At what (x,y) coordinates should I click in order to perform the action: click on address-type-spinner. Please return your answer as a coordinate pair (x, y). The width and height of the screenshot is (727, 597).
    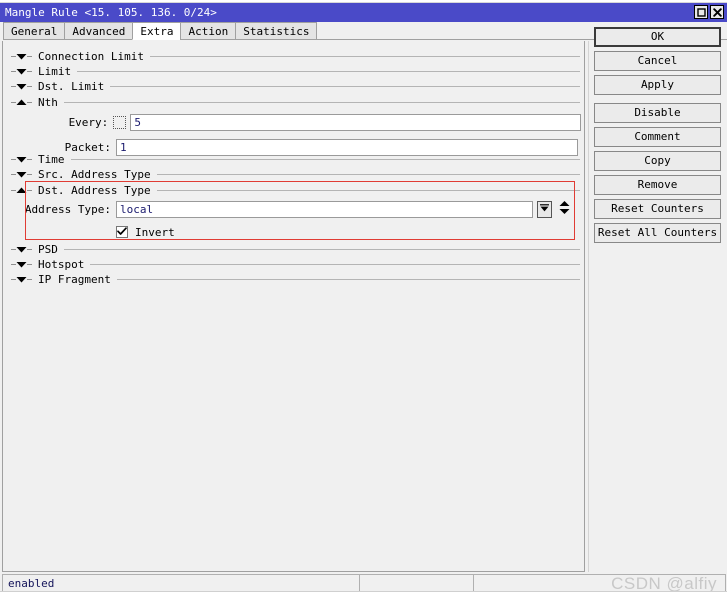
    Looking at the image, I should click on (564, 209).